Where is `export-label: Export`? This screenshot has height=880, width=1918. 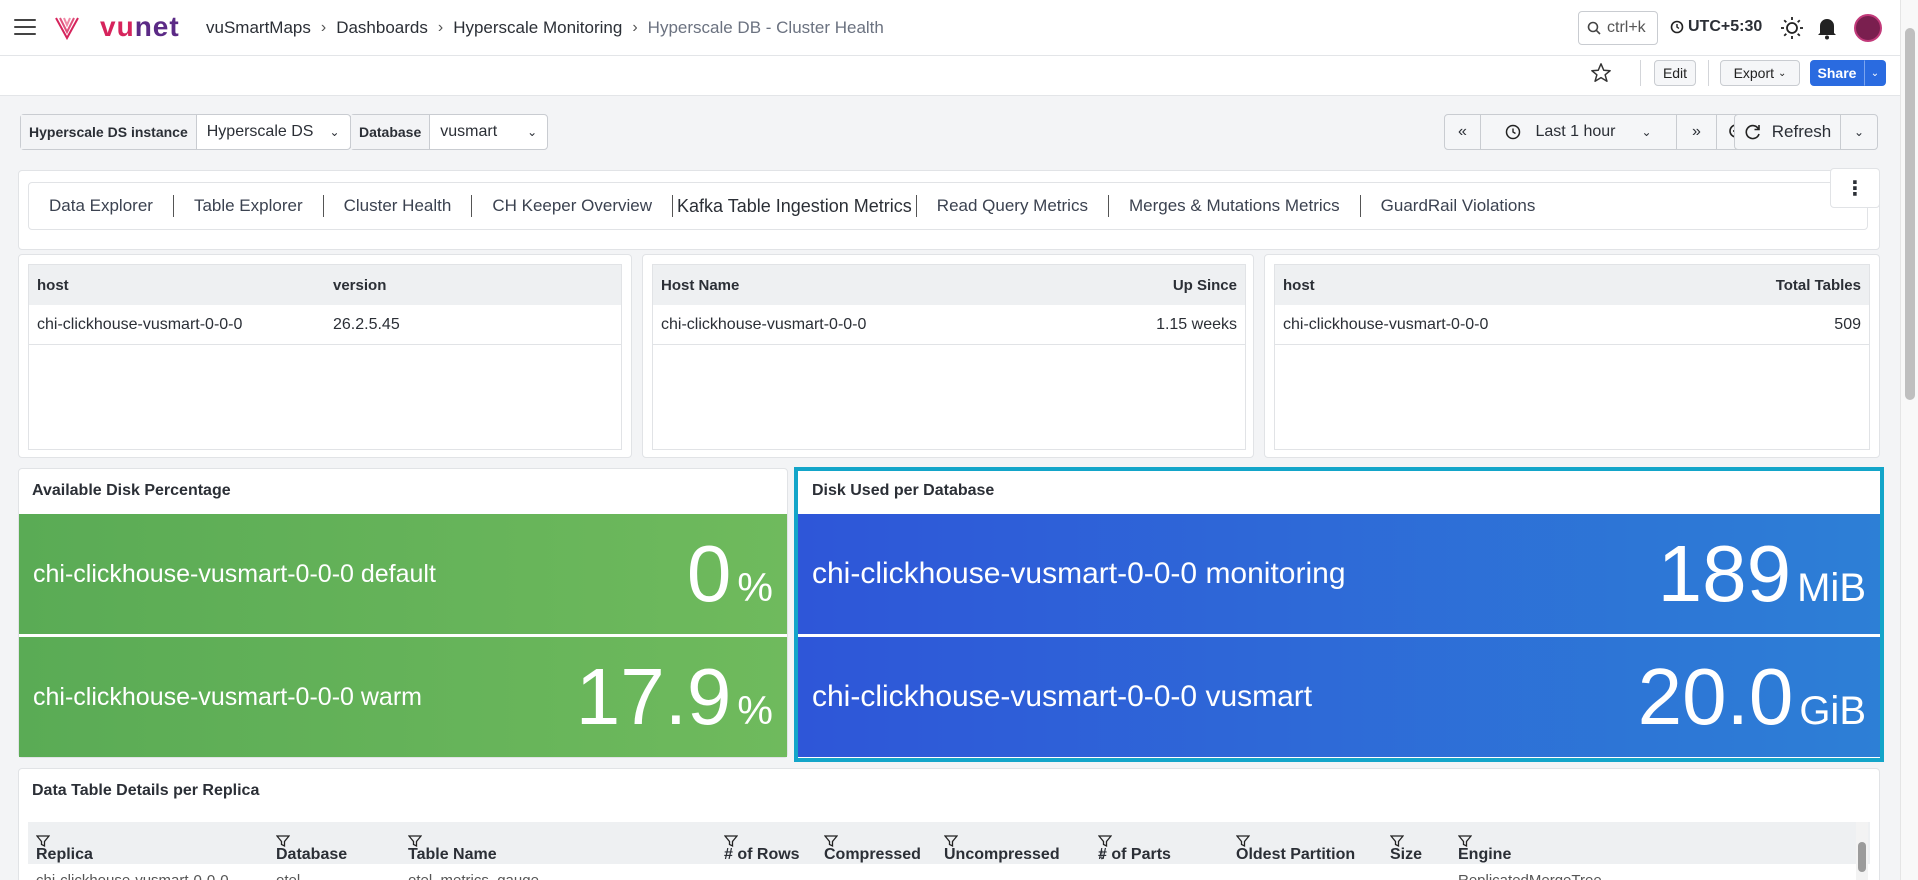
export-label: Export is located at coordinates (1754, 73).